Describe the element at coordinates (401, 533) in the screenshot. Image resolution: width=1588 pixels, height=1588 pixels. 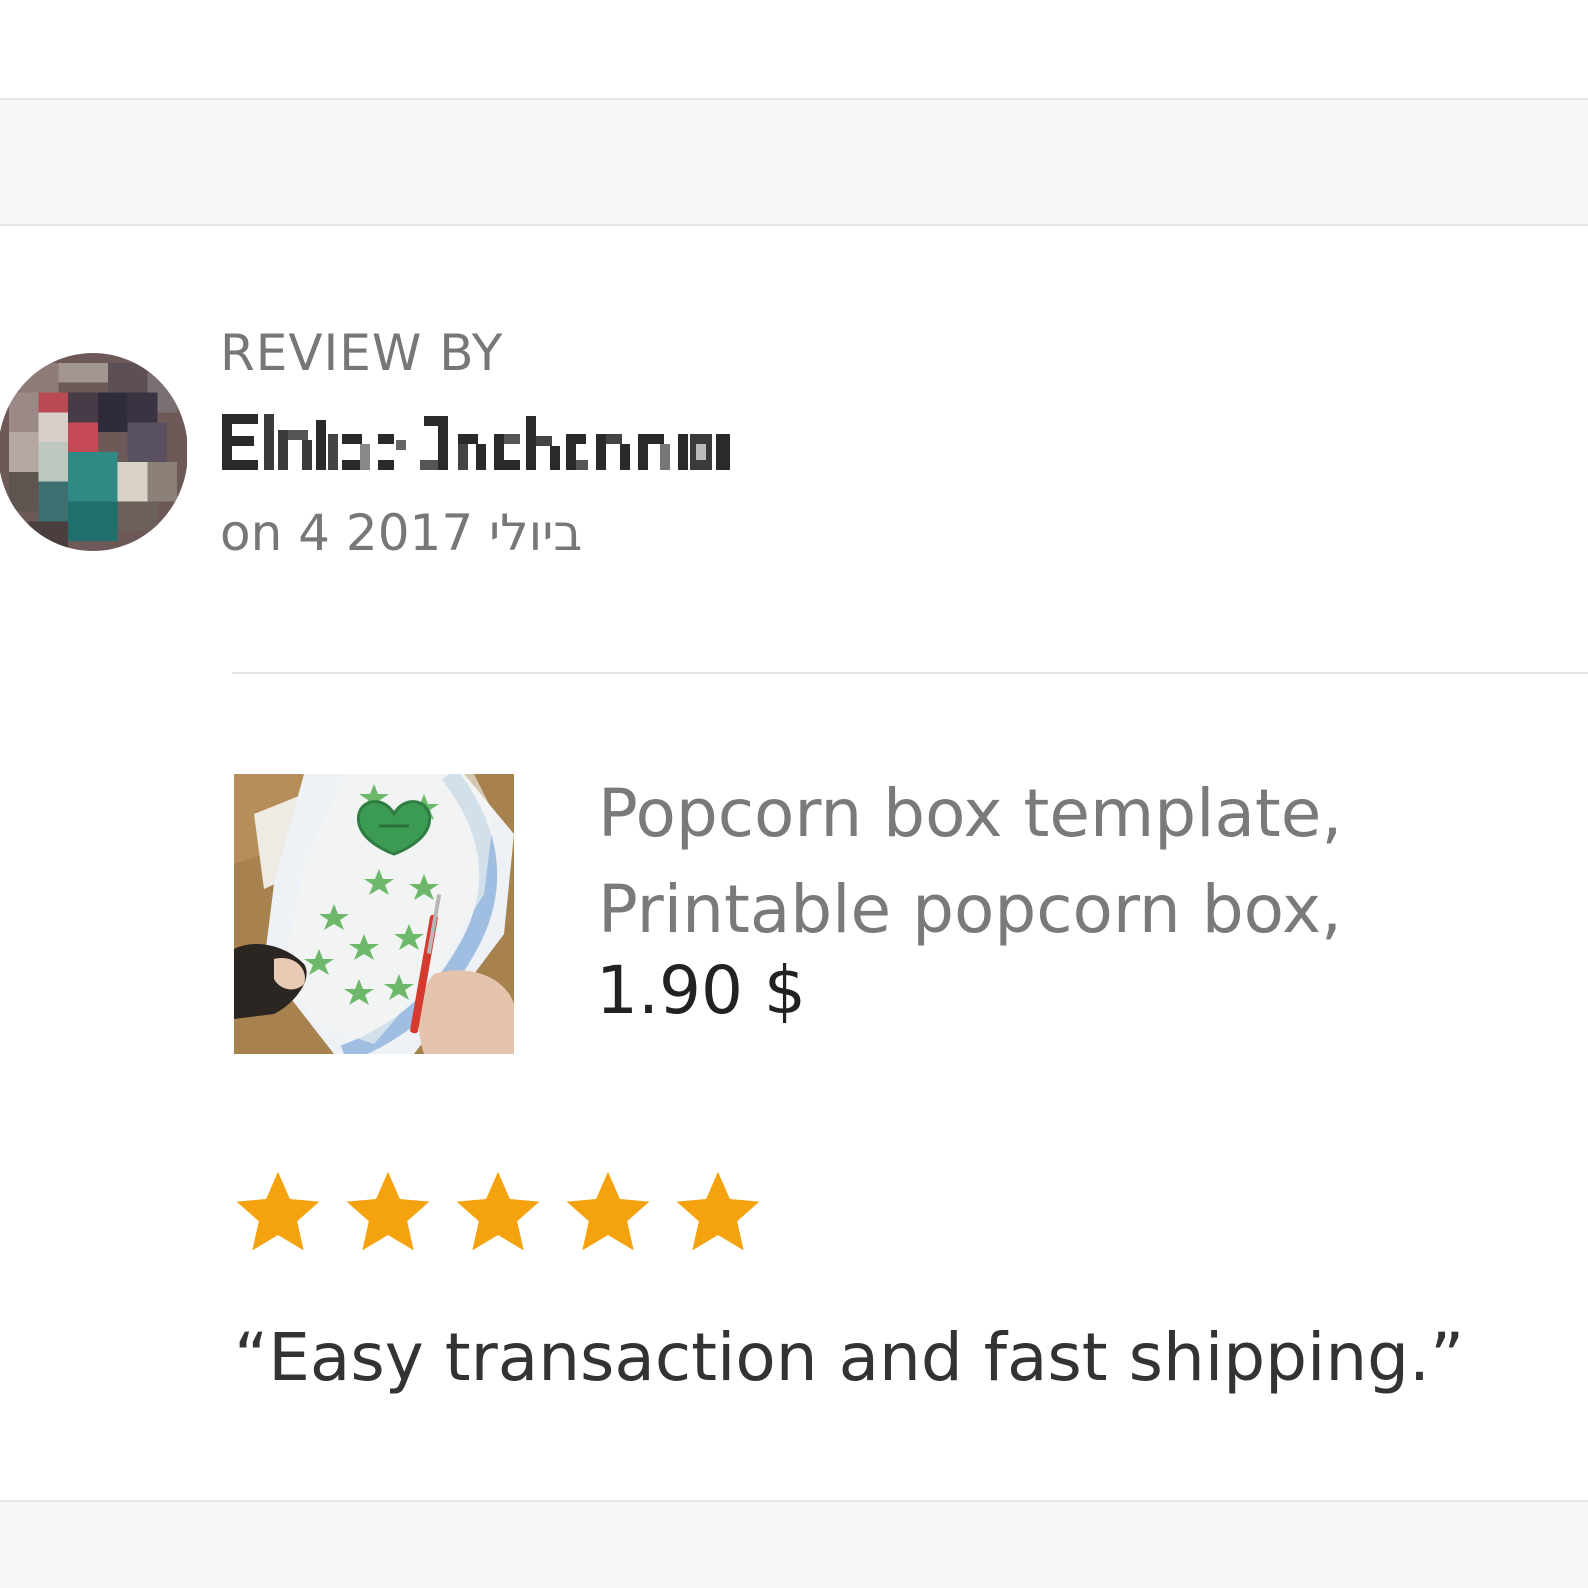
I see `review-date: on 4 2017 ביולי` at that location.